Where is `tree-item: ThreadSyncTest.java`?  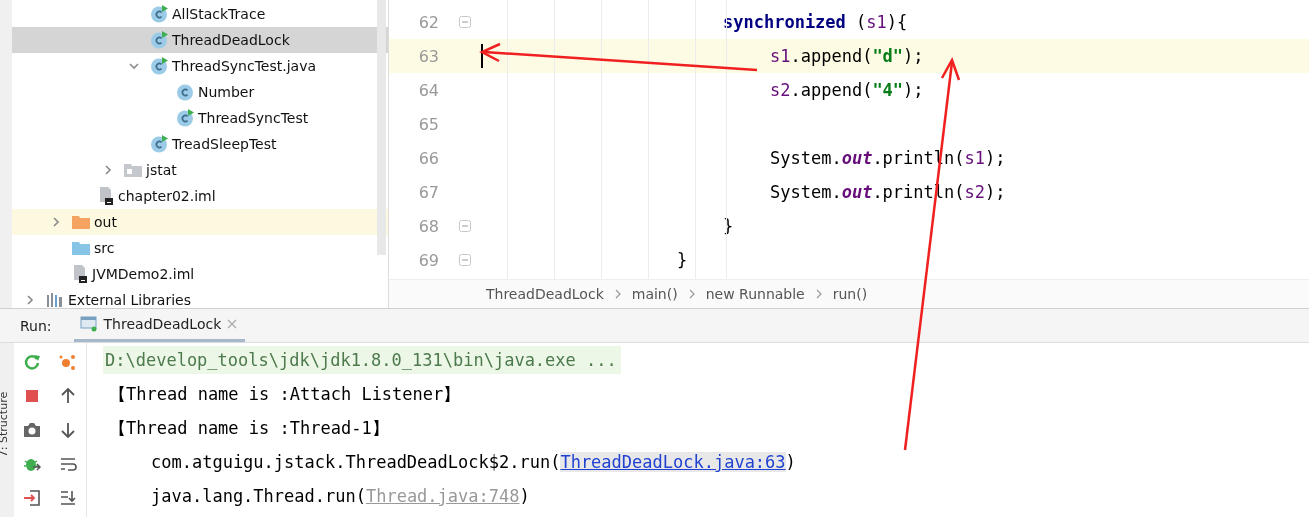
tree-item: ThreadSyncTest.java is located at coordinates (200, 66).